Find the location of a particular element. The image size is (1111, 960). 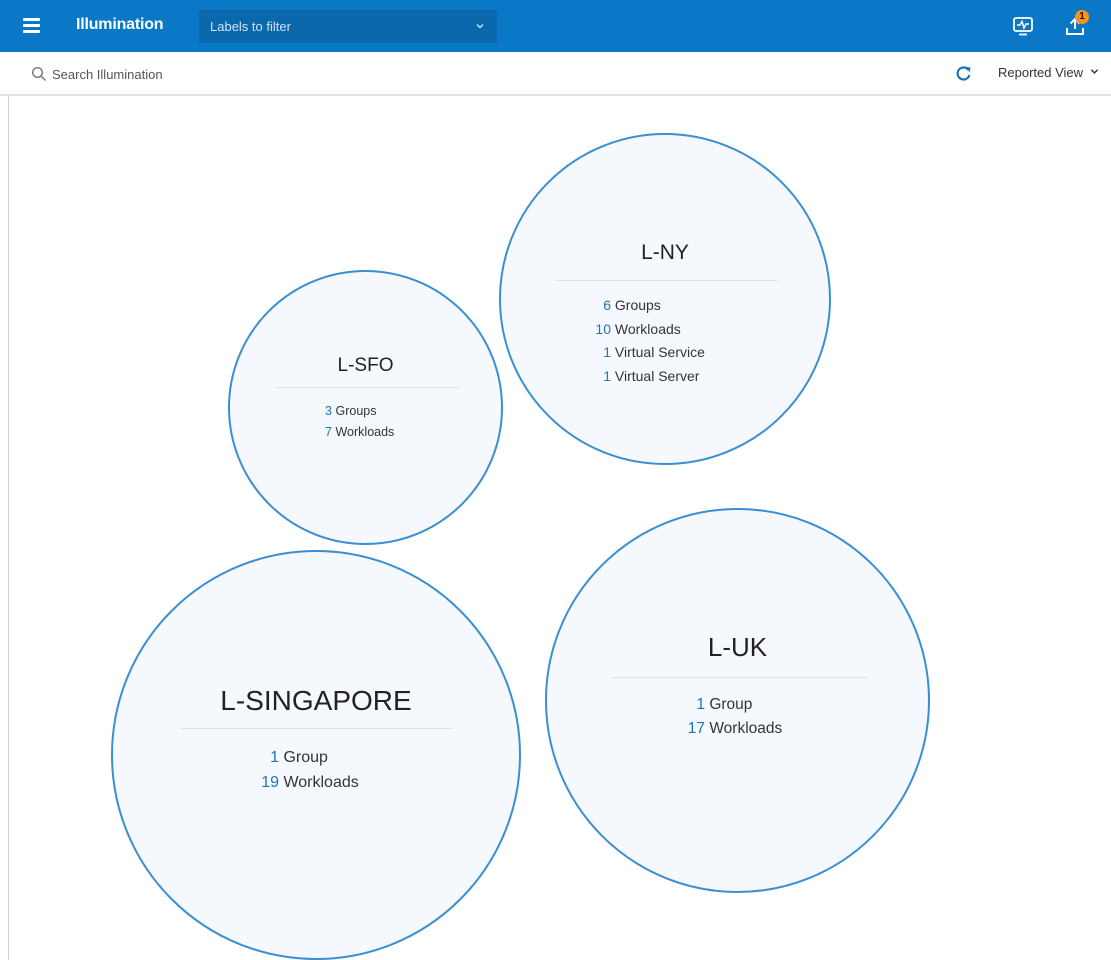

stat-row: 10 Workloads is located at coordinates (665, 330).